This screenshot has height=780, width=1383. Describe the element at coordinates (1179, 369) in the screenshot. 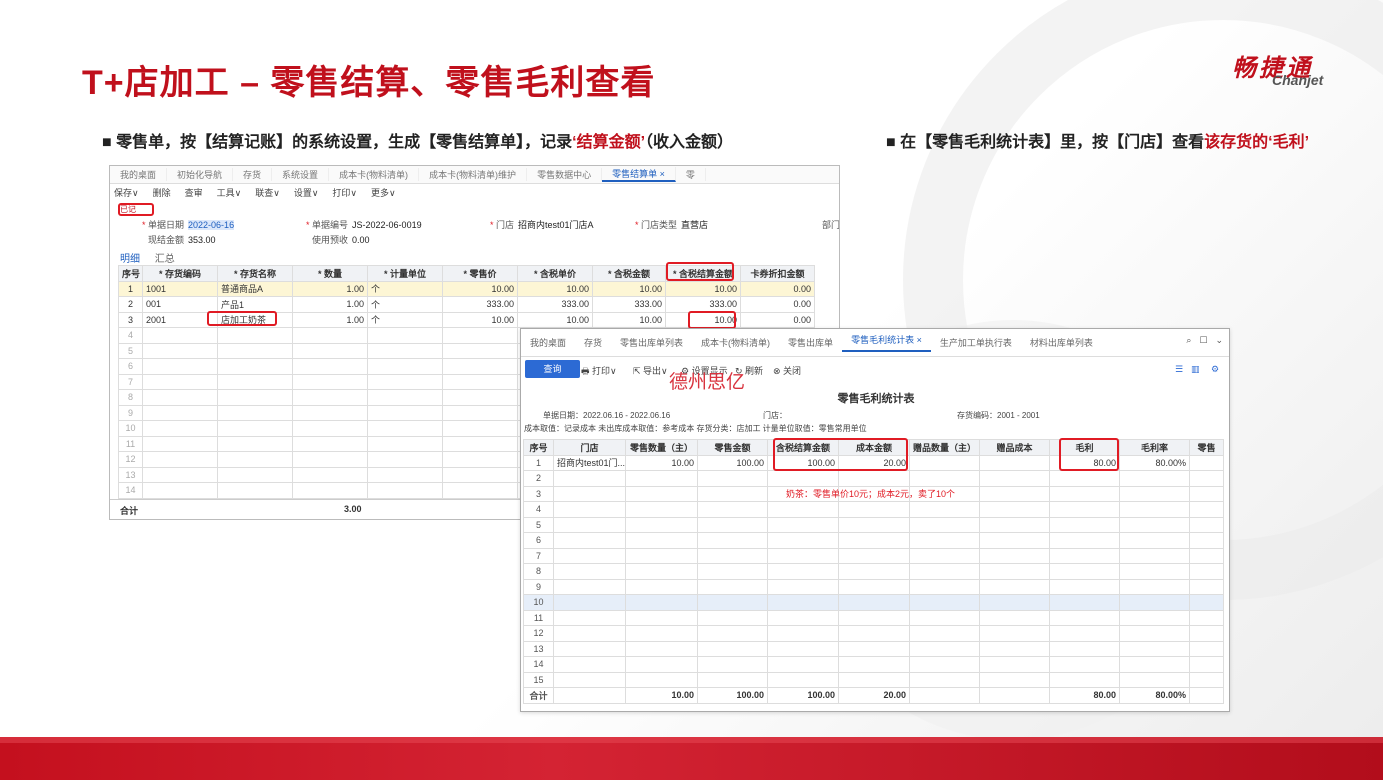

I see `list-icon: ☰` at that location.